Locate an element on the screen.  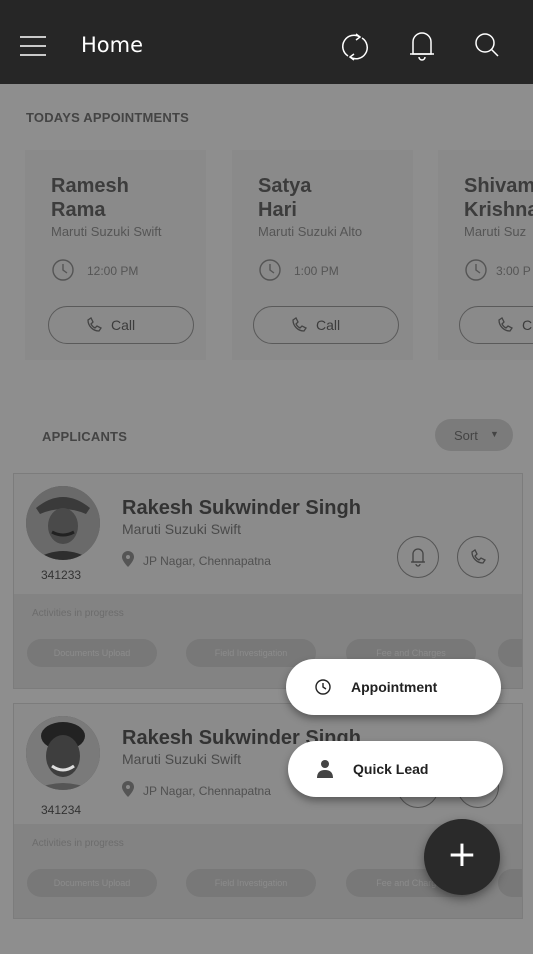
appointment-car: Maruti Suz is located at coordinates (495, 231).